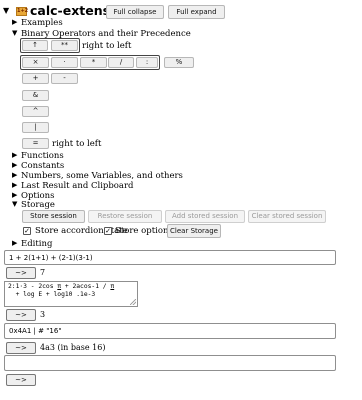  Describe the element at coordinates (42, 156) in the screenshot. I see `section-functions: Functions` at that location.